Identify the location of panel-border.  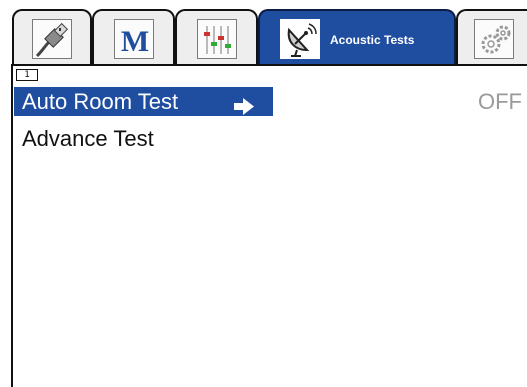
(12, 225).